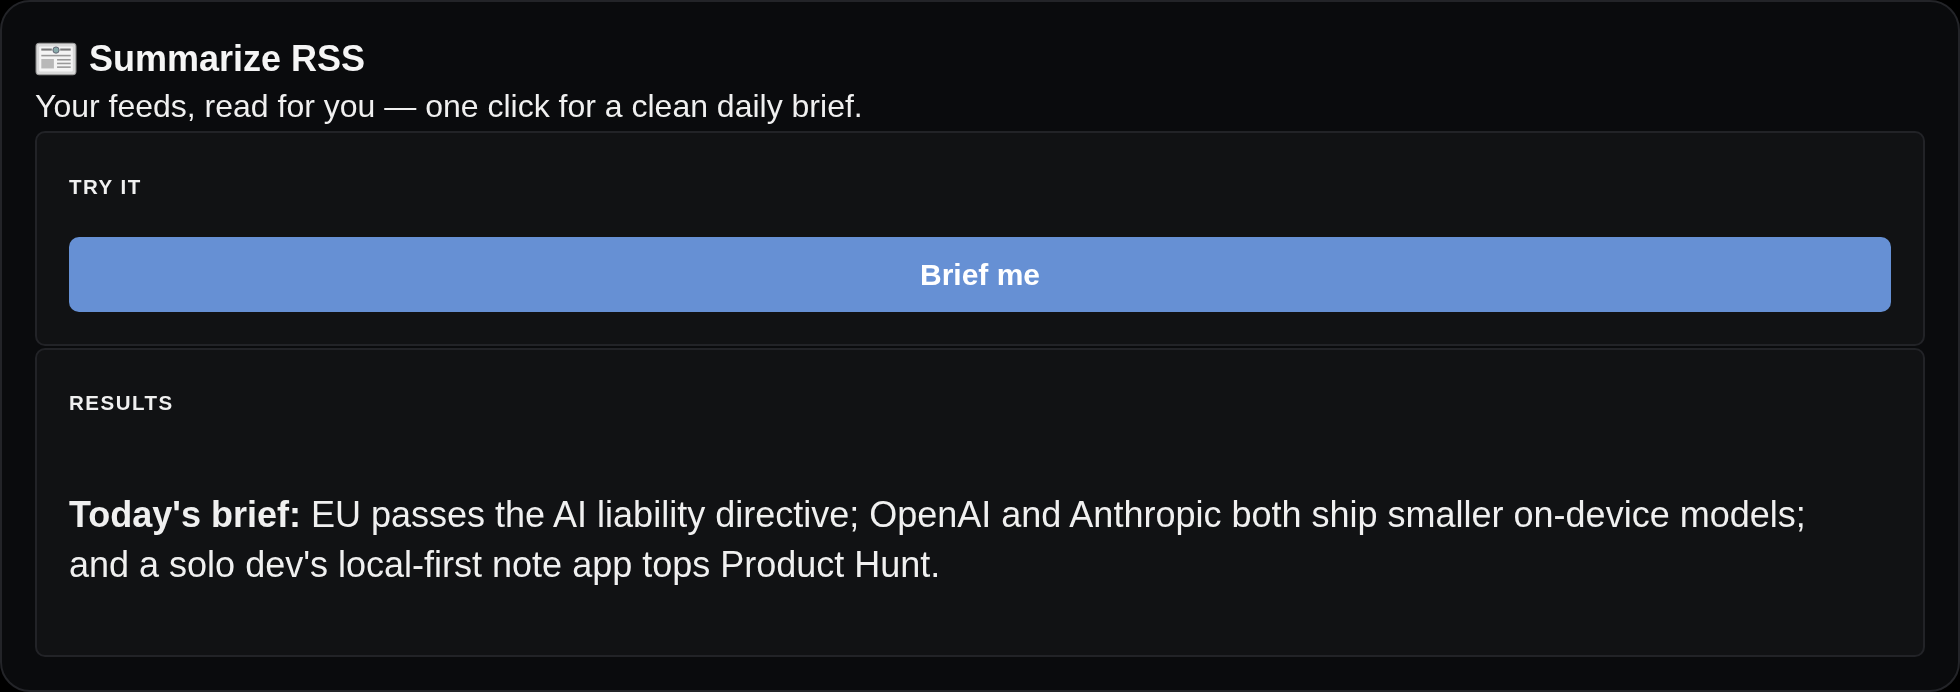 This screenshot has height=692, width=1960. I want to click on brief-summary: Today's brief: EU passes the AI liability directive; OpenAI and Anthropic both ship smaller on-device models; and a solo dev's local-first note app tops Product Hunt., so click(938, 540).